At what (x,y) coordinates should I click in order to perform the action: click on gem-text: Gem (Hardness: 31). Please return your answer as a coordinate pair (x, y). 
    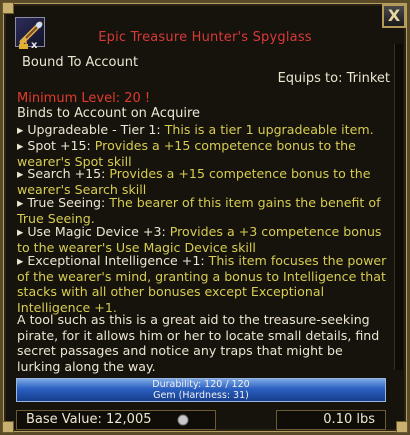
    Looking at the image, I should click on (201, 395).